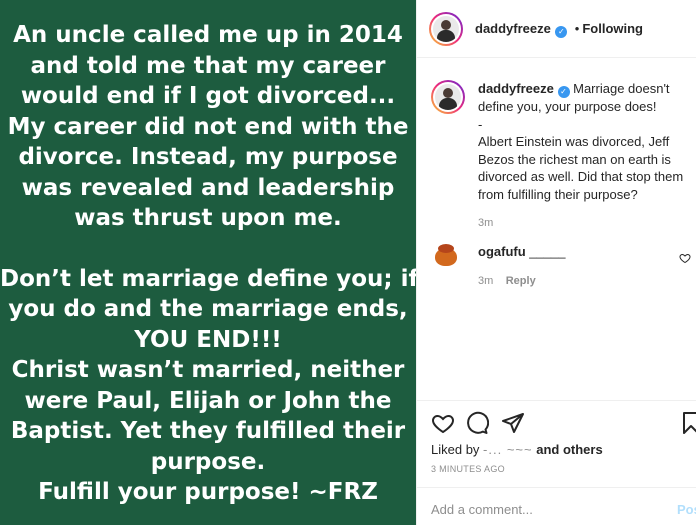 This screenshot has width=696, height=525. What do you see at coordinates (208, 309) in the screenshot?
I see `post-text-line: you do and the marriage ends,` at bounding box center [208, 309].